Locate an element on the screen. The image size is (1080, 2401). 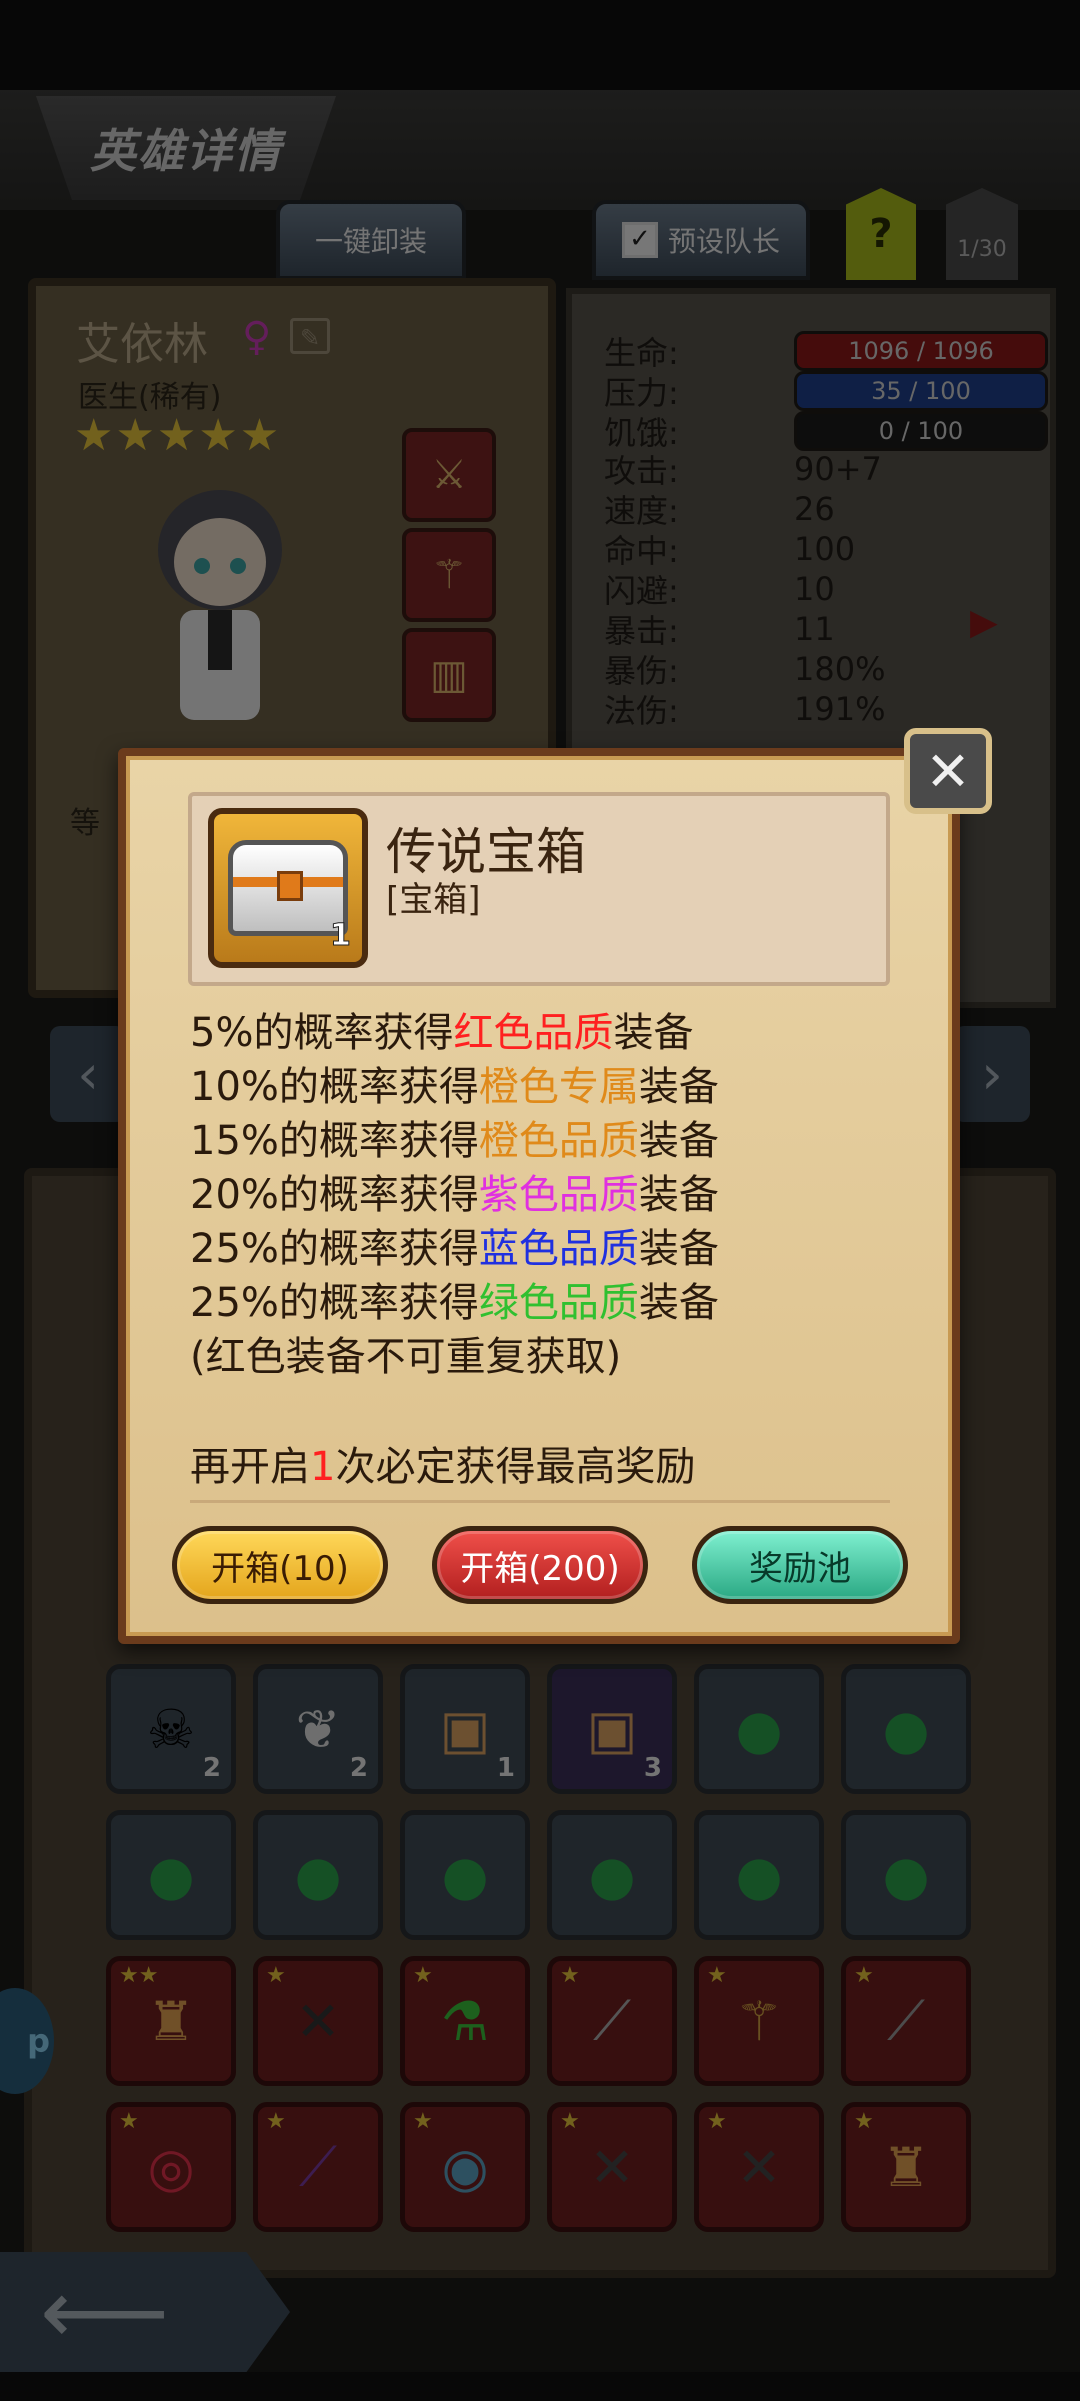
rate-quality: 橙色品质 is located at coordinates (558, 1141).